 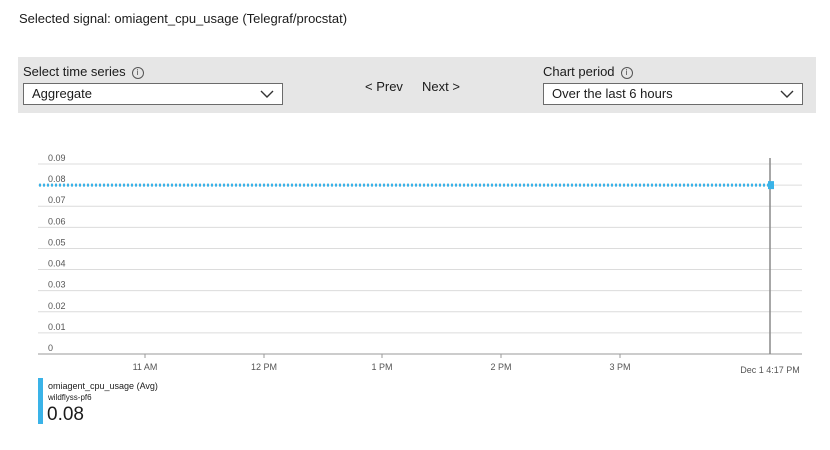 I want to click on y-tick-label: 0.05, so click(x=57, y=242).